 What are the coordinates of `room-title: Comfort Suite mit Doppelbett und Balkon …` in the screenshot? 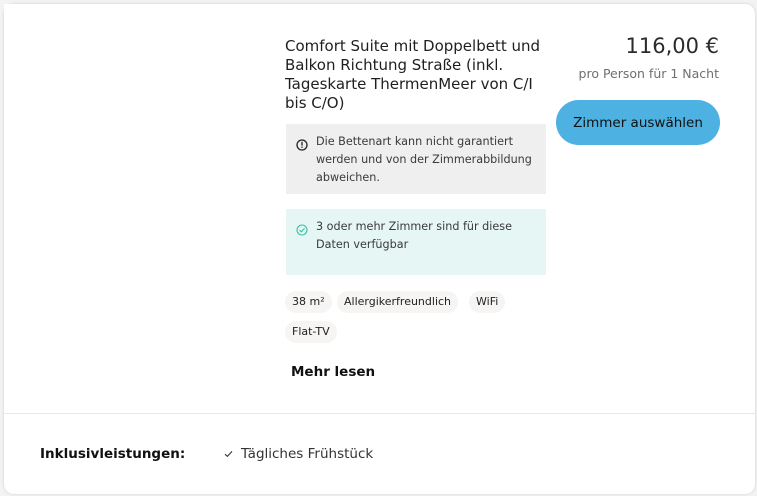 It's located at (413, 74).